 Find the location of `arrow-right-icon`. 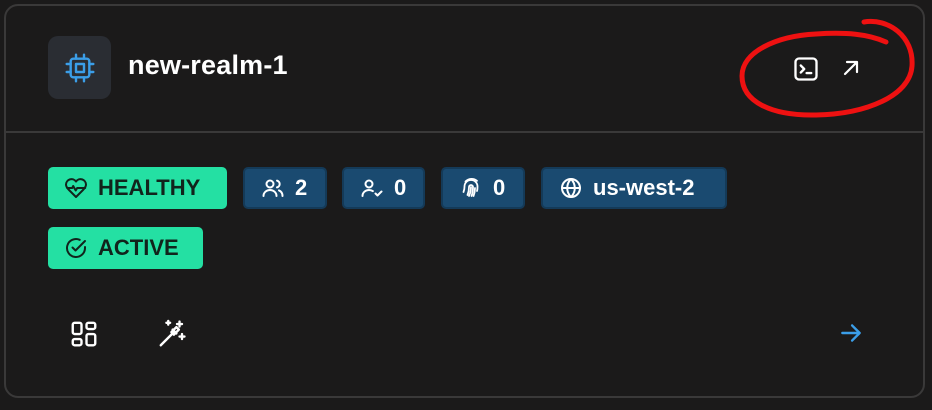

arrow-right-icon is located at coordinates (851, 333).